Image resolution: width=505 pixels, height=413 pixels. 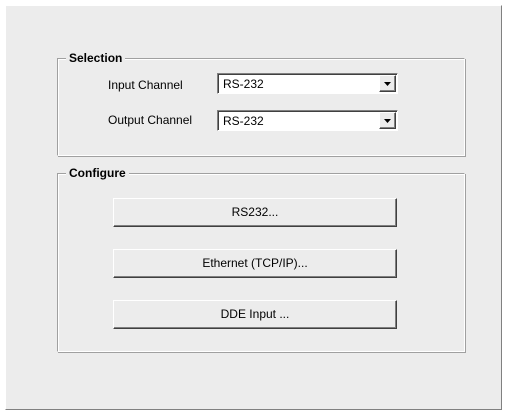 I want to click on output-channel-dropdown-button, so click(x=387, y=120).